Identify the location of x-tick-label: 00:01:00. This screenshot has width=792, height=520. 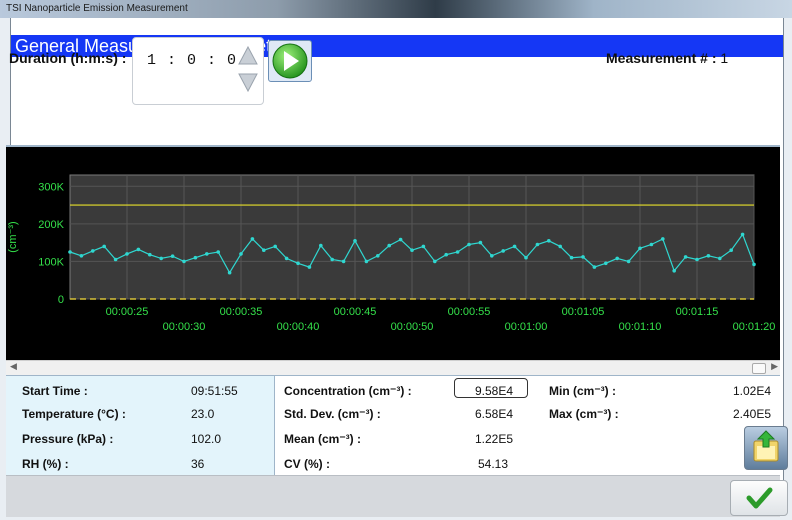
(526, 327).